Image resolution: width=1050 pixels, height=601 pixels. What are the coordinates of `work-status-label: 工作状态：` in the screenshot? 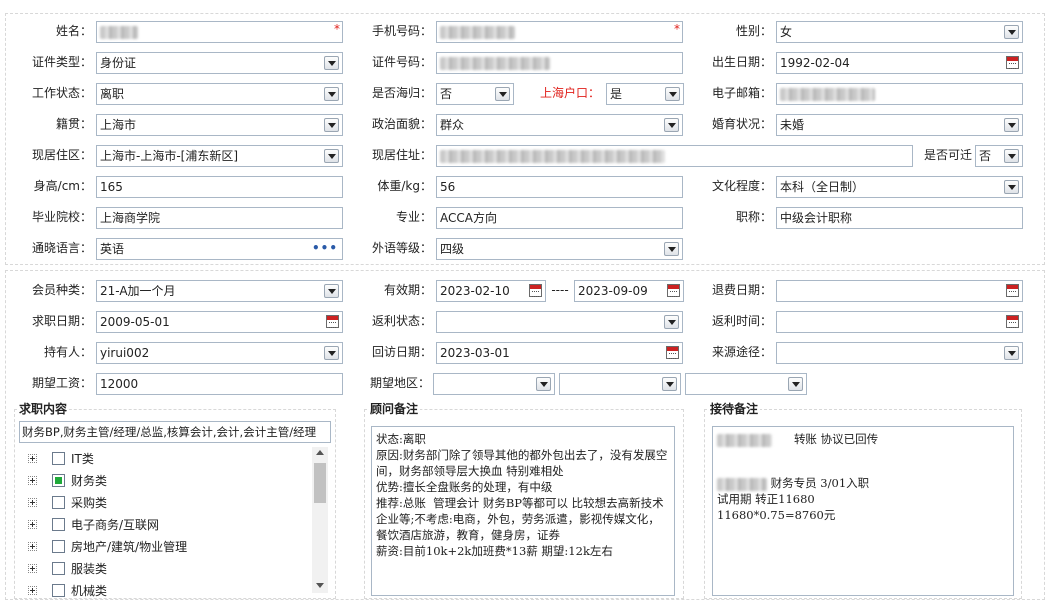 It's located at (61, 93).